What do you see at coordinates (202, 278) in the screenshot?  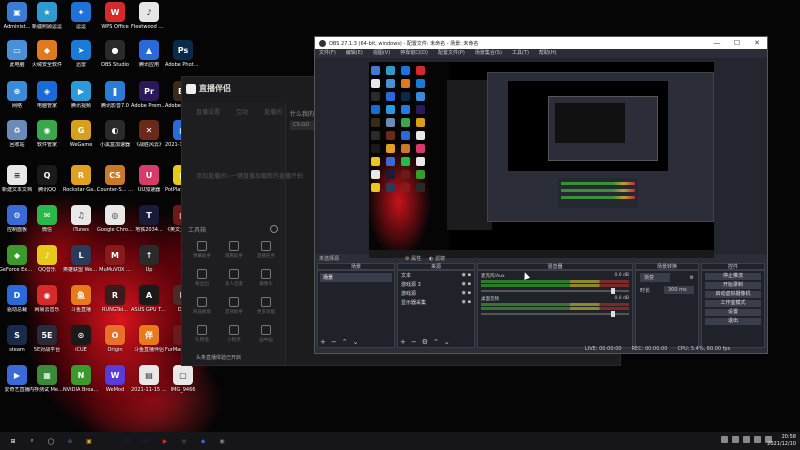 I see `tool-item: 粉丝团` at bounding box center [202, 278].